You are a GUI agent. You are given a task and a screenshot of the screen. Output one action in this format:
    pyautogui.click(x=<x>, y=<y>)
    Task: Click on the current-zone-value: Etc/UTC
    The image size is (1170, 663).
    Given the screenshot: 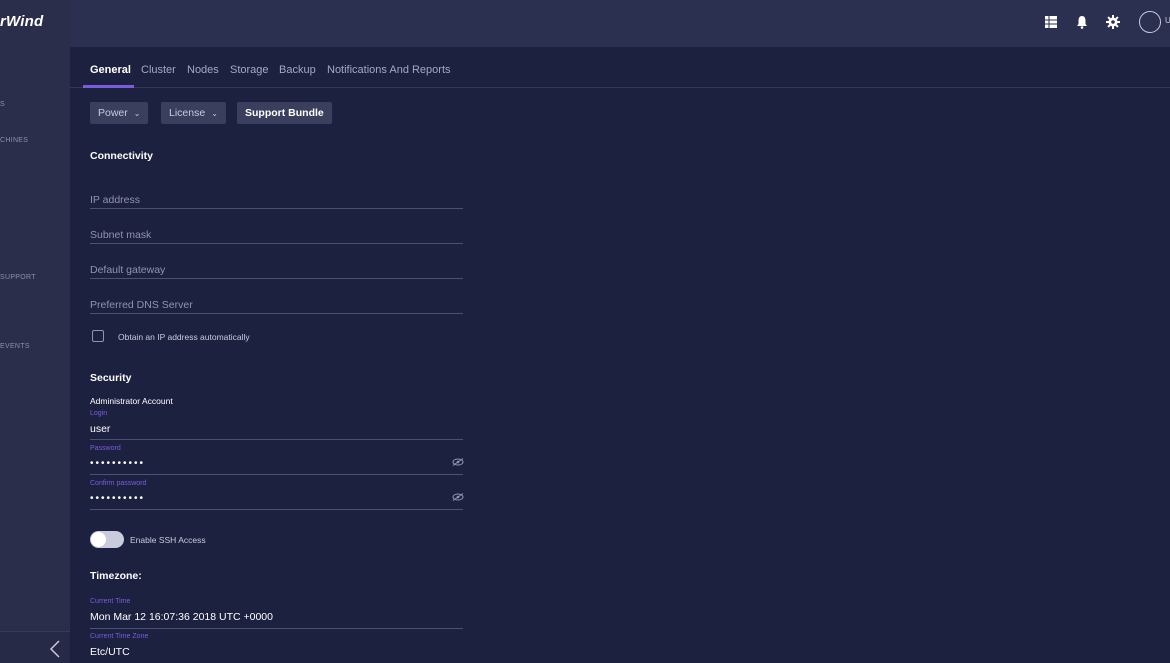 What is the action you would take?
    pyautogui.click(x=110, y=652)
    